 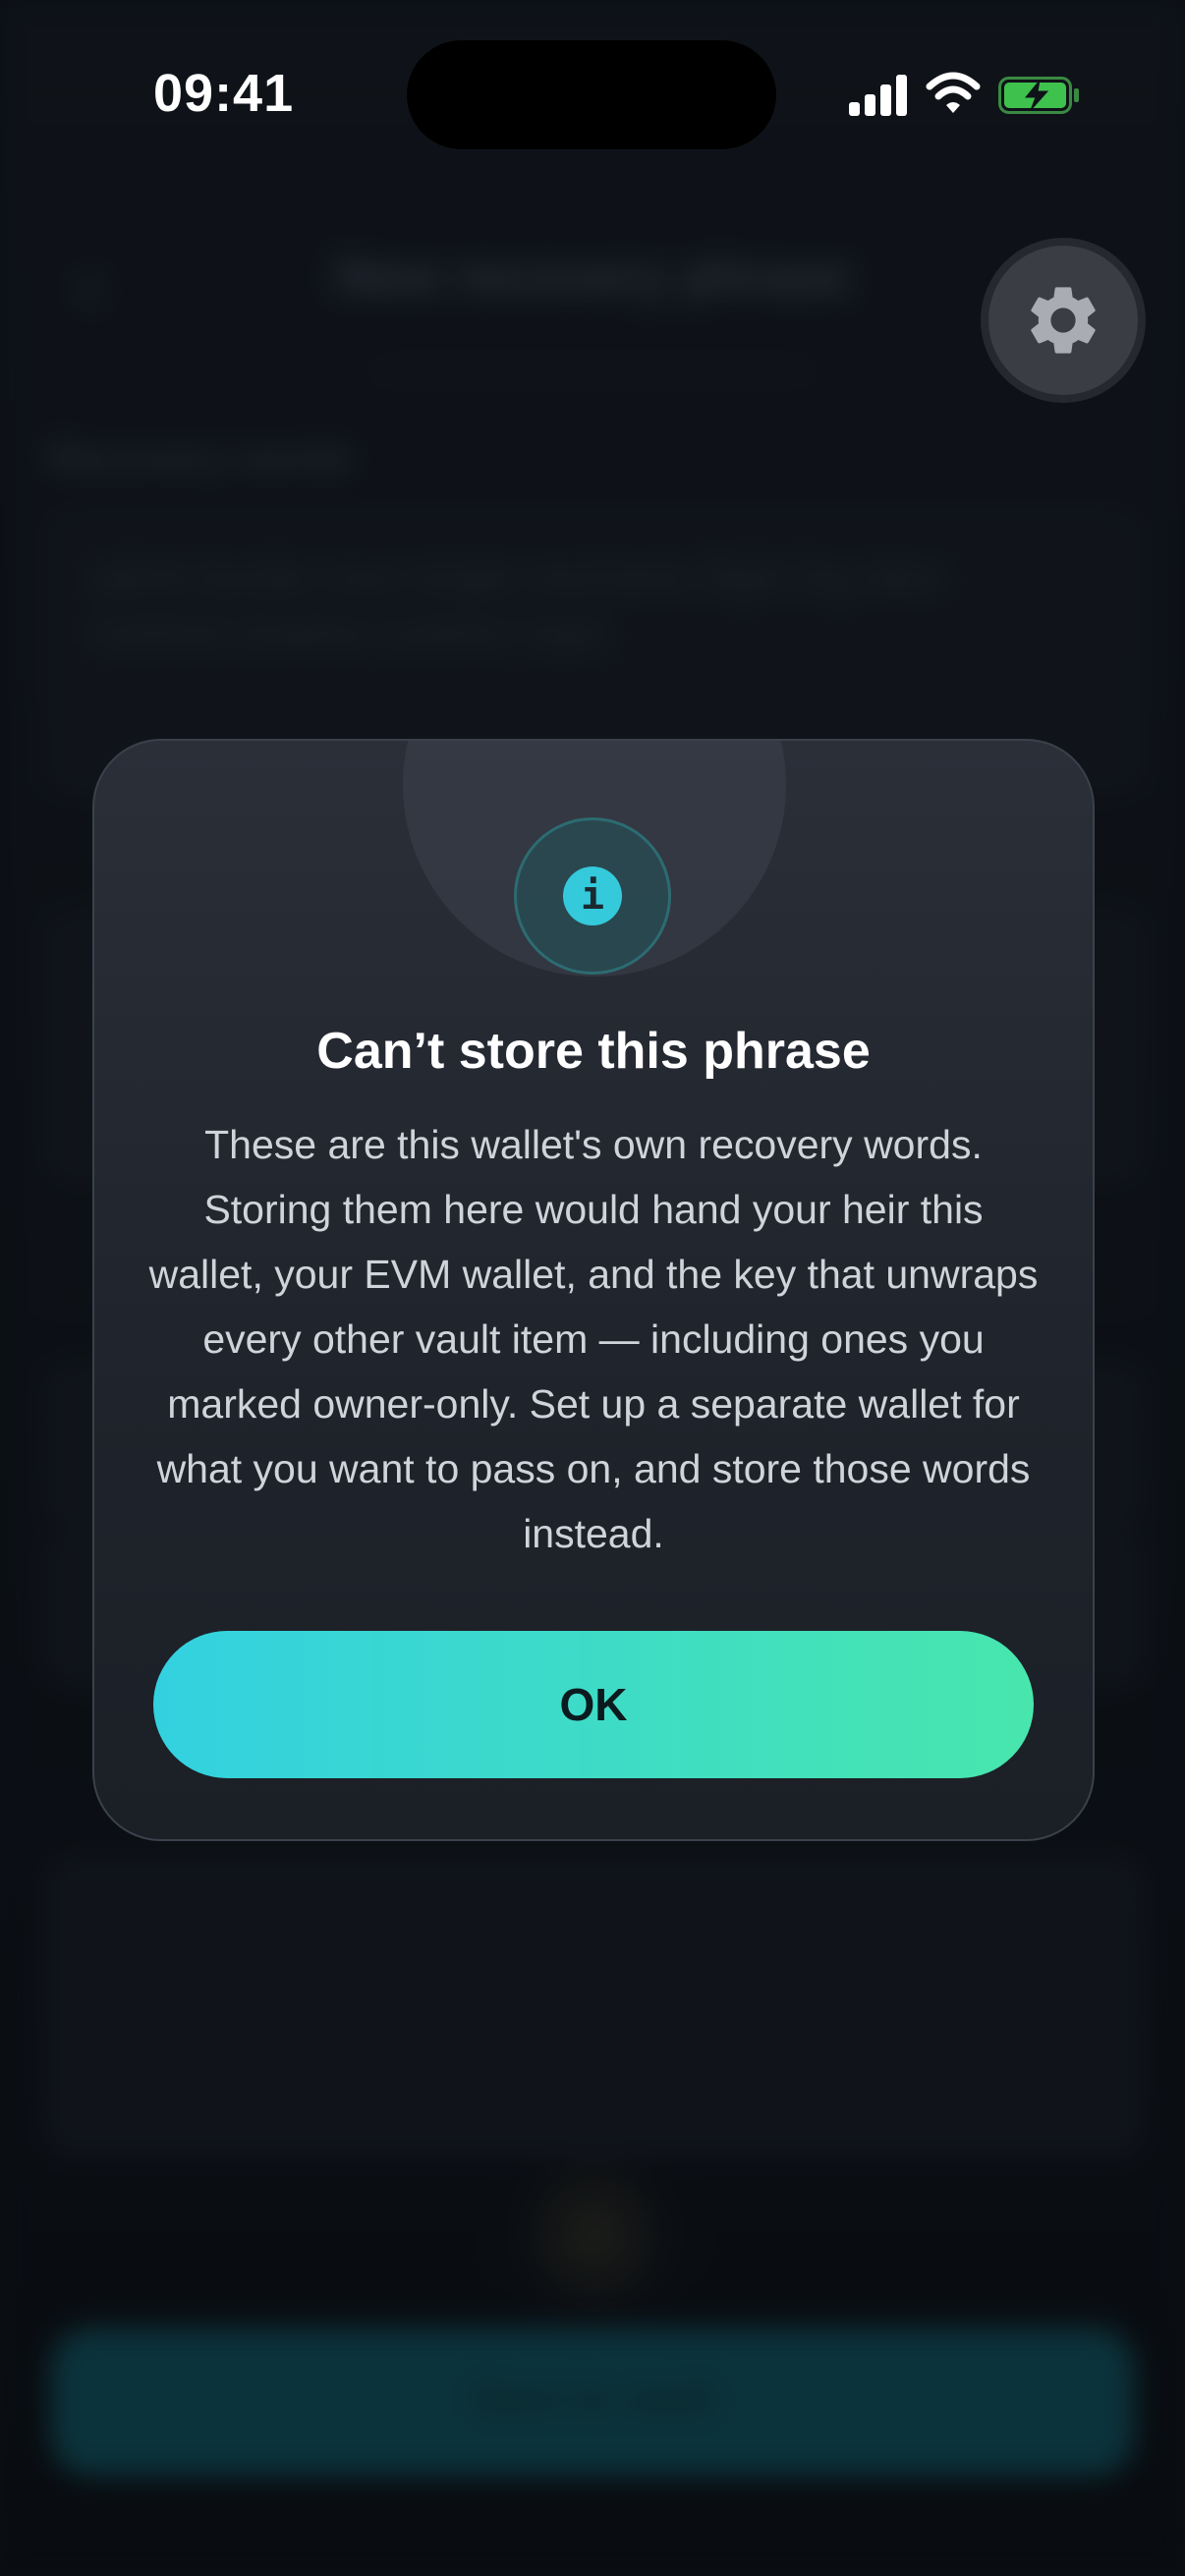 I want to click on ok-button-label: OK, so click(x=594, y=1704).